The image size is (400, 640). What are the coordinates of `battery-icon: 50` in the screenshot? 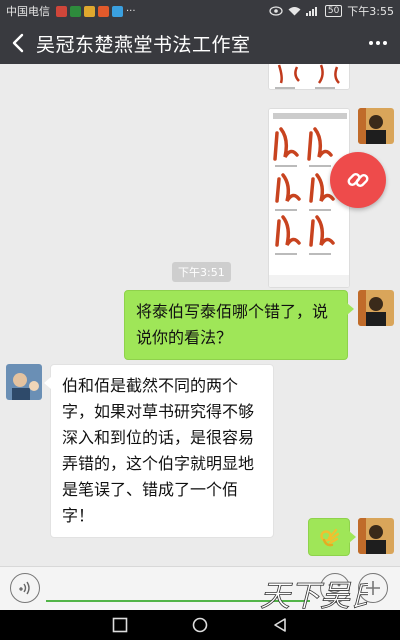 It's located at (333, 11).